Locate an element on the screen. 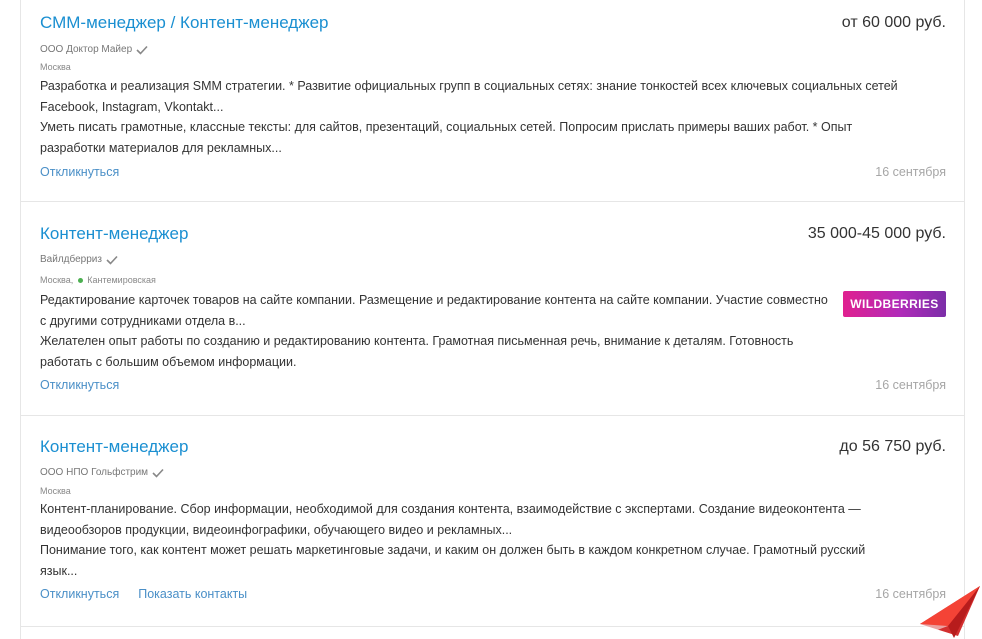 The width and height of the screenshot is (982, 639). logo-text: WILDBERRIES is located at coordinates (894, 304).